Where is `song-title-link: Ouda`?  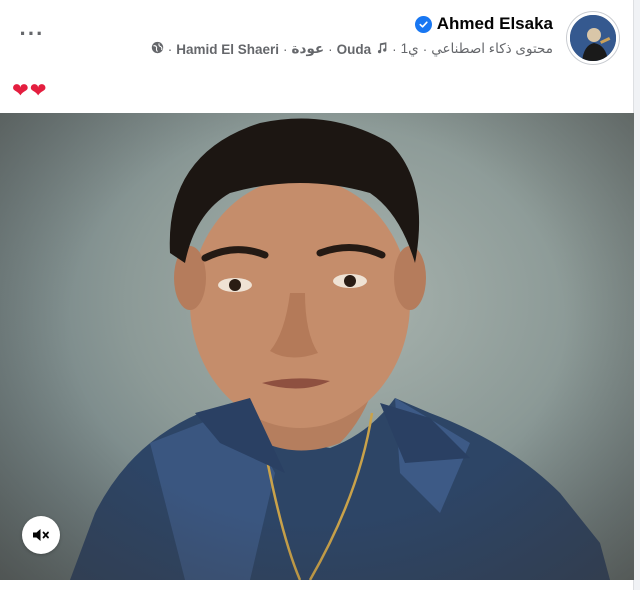
song-title-link: Ouda is located at coordinates (354, 49).